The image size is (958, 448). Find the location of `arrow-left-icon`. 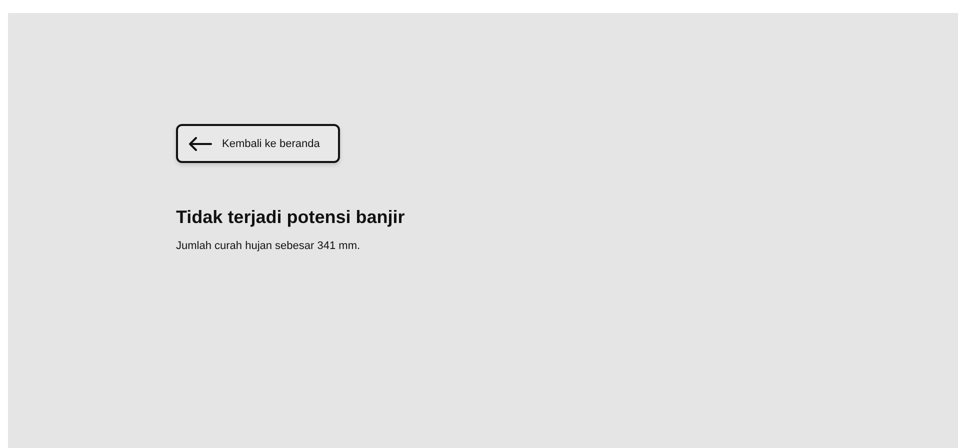

arrow-left-icon is located at coordinates (200, 143).